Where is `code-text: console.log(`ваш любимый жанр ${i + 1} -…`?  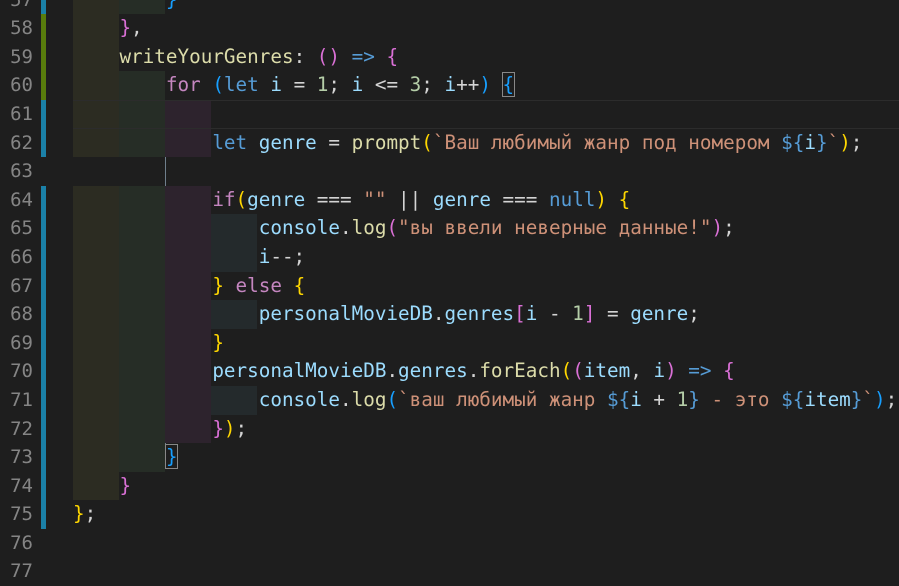
code-text: console.log(`ваш любимый жанр ${i + 1} -… is located at coordinates (485, 400).